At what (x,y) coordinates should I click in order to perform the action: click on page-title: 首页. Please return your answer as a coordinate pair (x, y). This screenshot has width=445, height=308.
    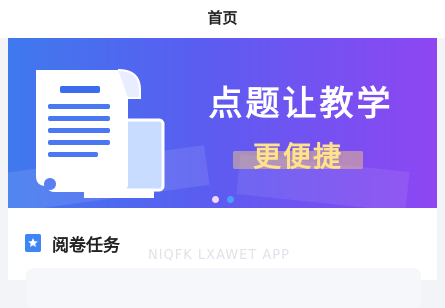
    Looking at the image, I should click on (222, 18).